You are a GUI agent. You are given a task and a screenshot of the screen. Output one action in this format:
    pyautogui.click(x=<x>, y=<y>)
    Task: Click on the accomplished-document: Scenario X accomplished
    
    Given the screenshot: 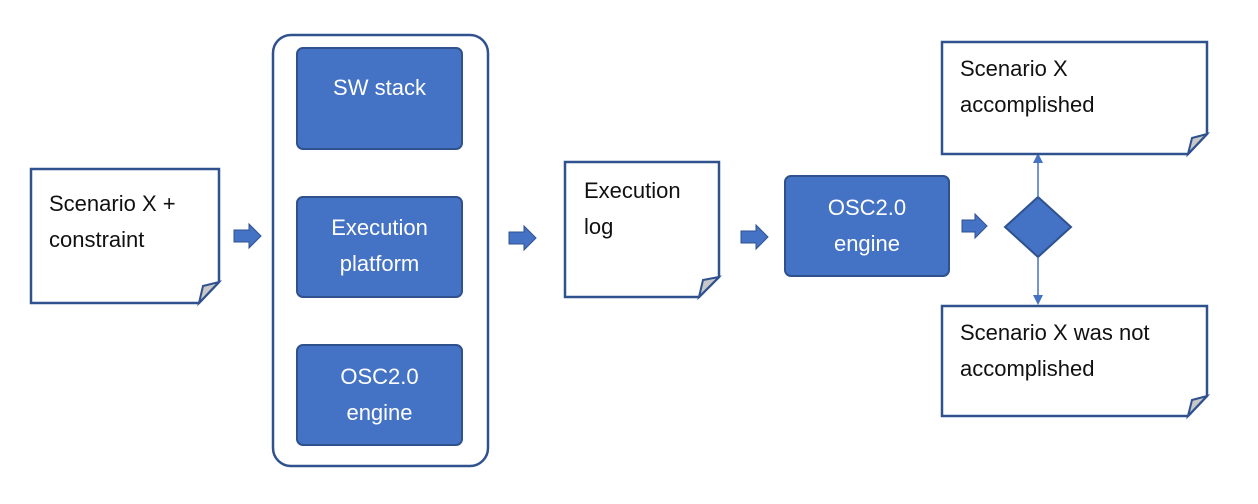 What is the action you would take?
    pyautogui.click(x=1075, y=99)
    